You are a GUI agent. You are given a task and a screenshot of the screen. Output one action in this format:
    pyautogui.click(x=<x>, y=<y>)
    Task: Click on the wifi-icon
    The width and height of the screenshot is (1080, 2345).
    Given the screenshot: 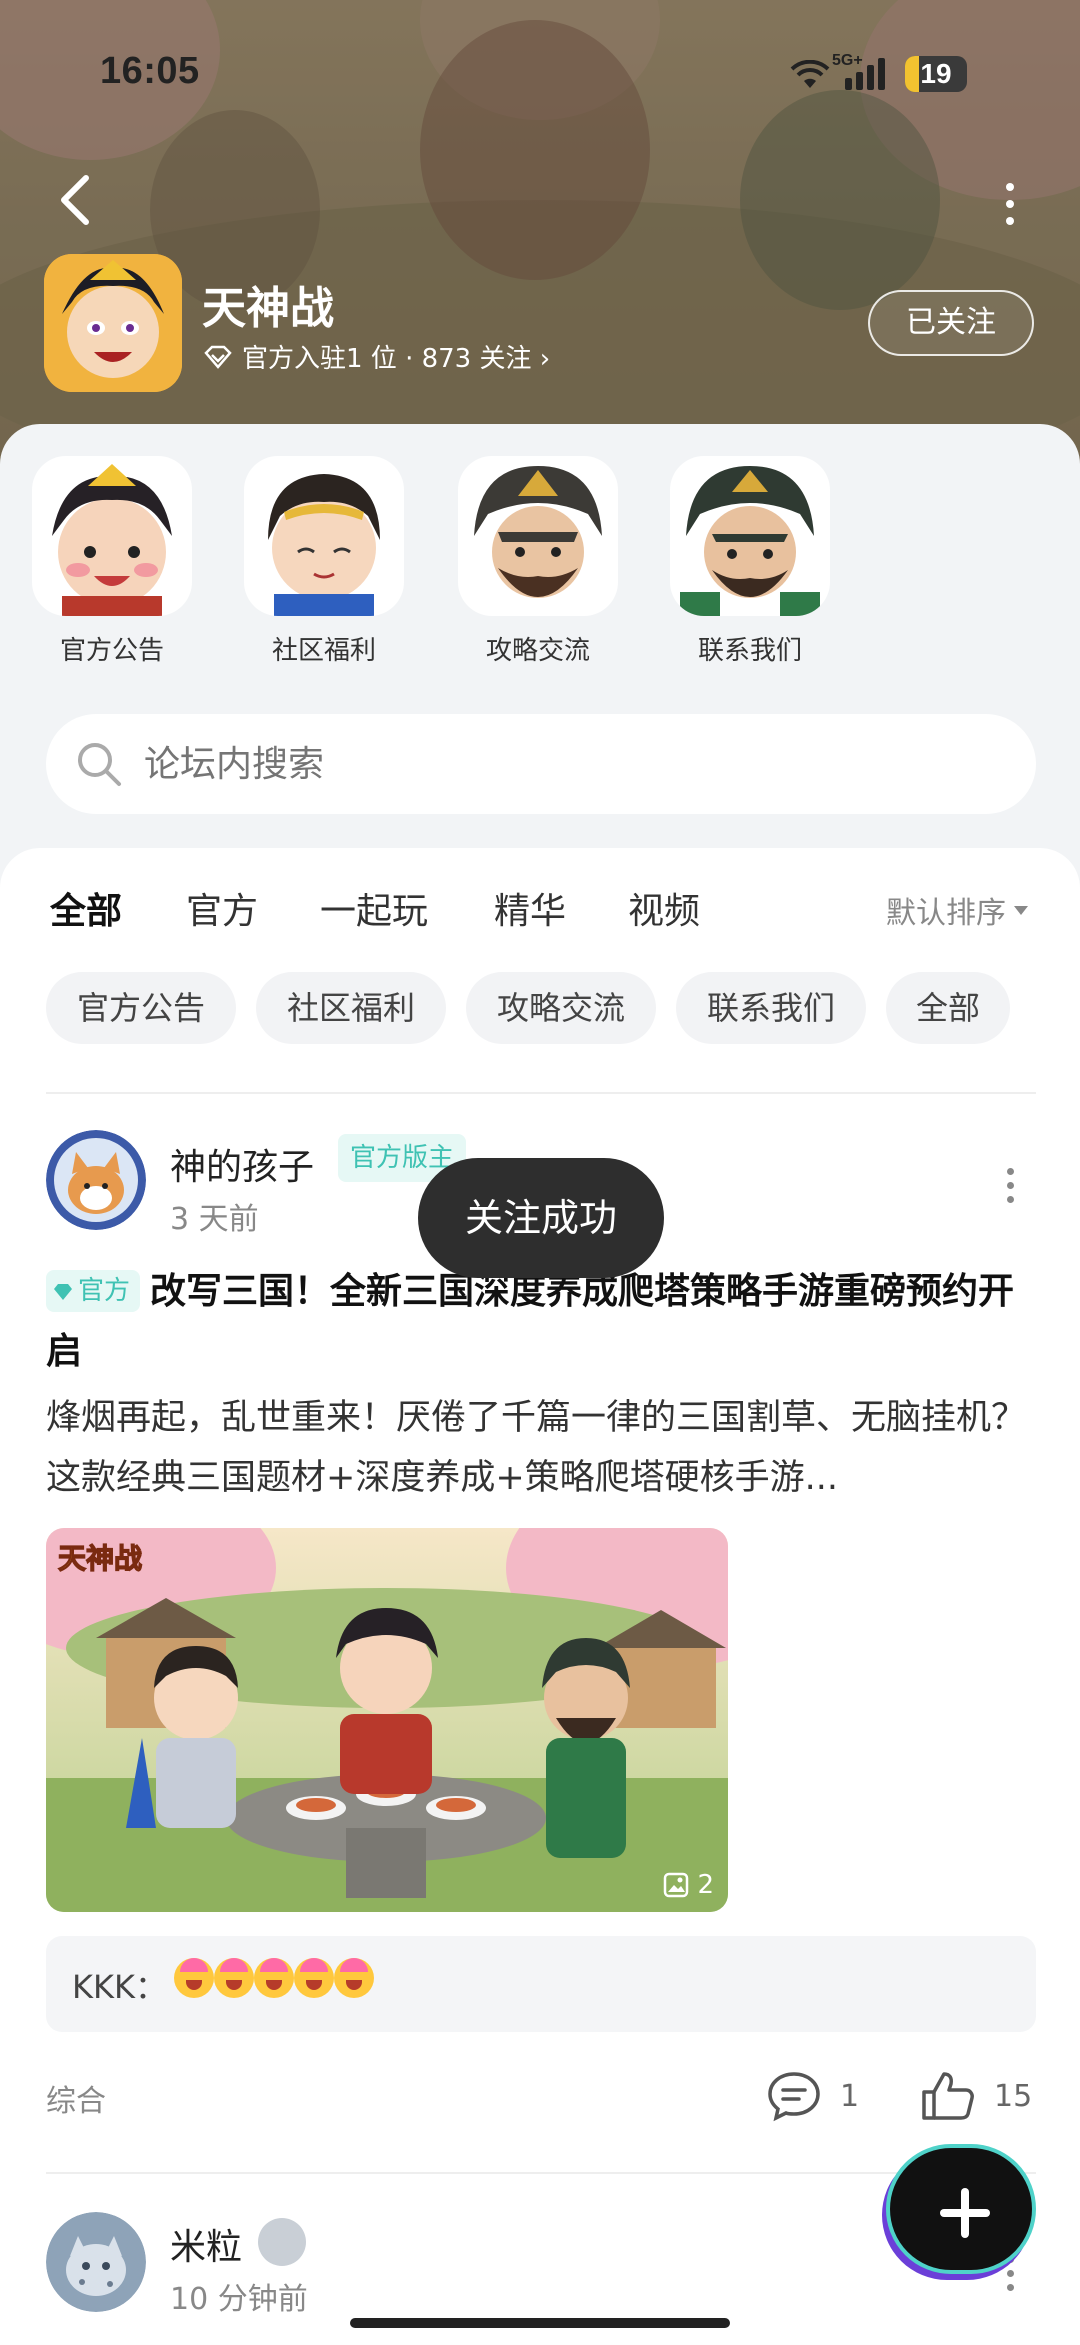 What is the action you would take?
    pyautogui.click(x=810, y=74)
    